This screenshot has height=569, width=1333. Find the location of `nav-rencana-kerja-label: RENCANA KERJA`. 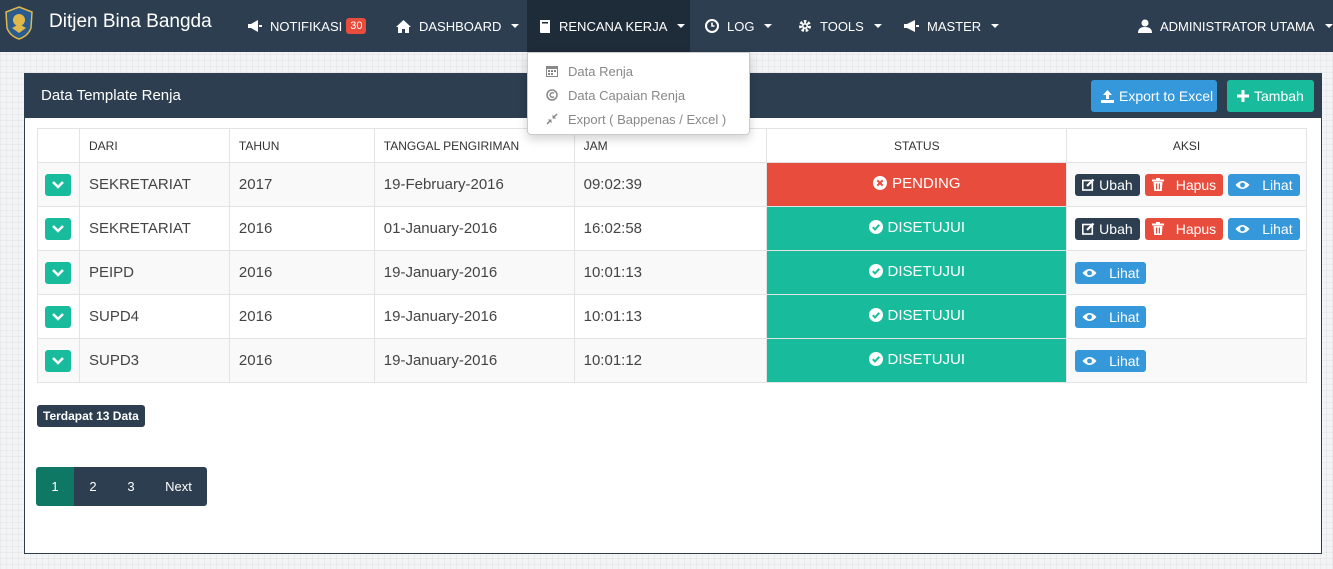

nav-rencana-kerja-label: RENCANA KERJA is located at coordinates (613, 26).